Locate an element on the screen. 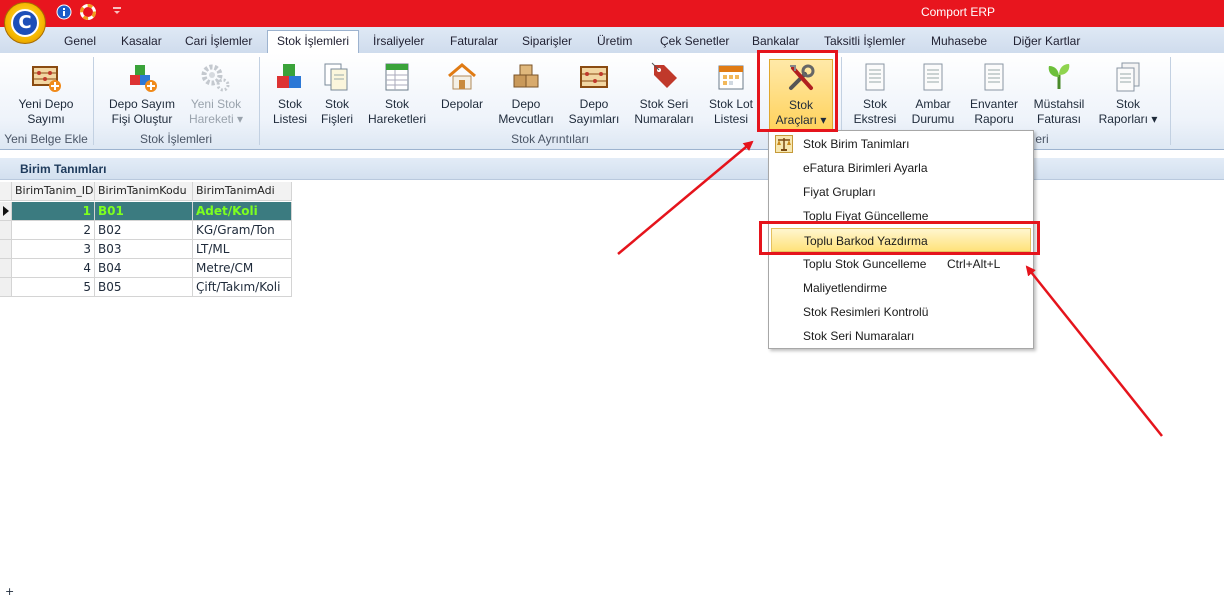  cell-id: 1 is located at coordinates (53, 211).